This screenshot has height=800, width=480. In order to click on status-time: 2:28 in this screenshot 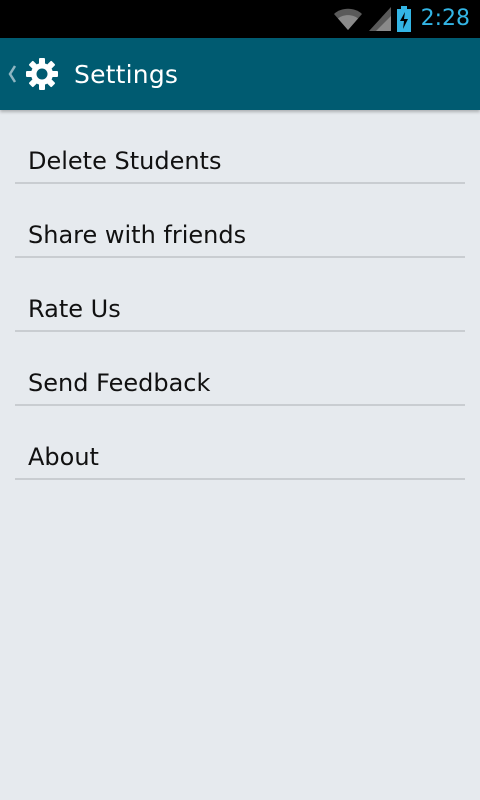, I will do `click(445, 18)`.